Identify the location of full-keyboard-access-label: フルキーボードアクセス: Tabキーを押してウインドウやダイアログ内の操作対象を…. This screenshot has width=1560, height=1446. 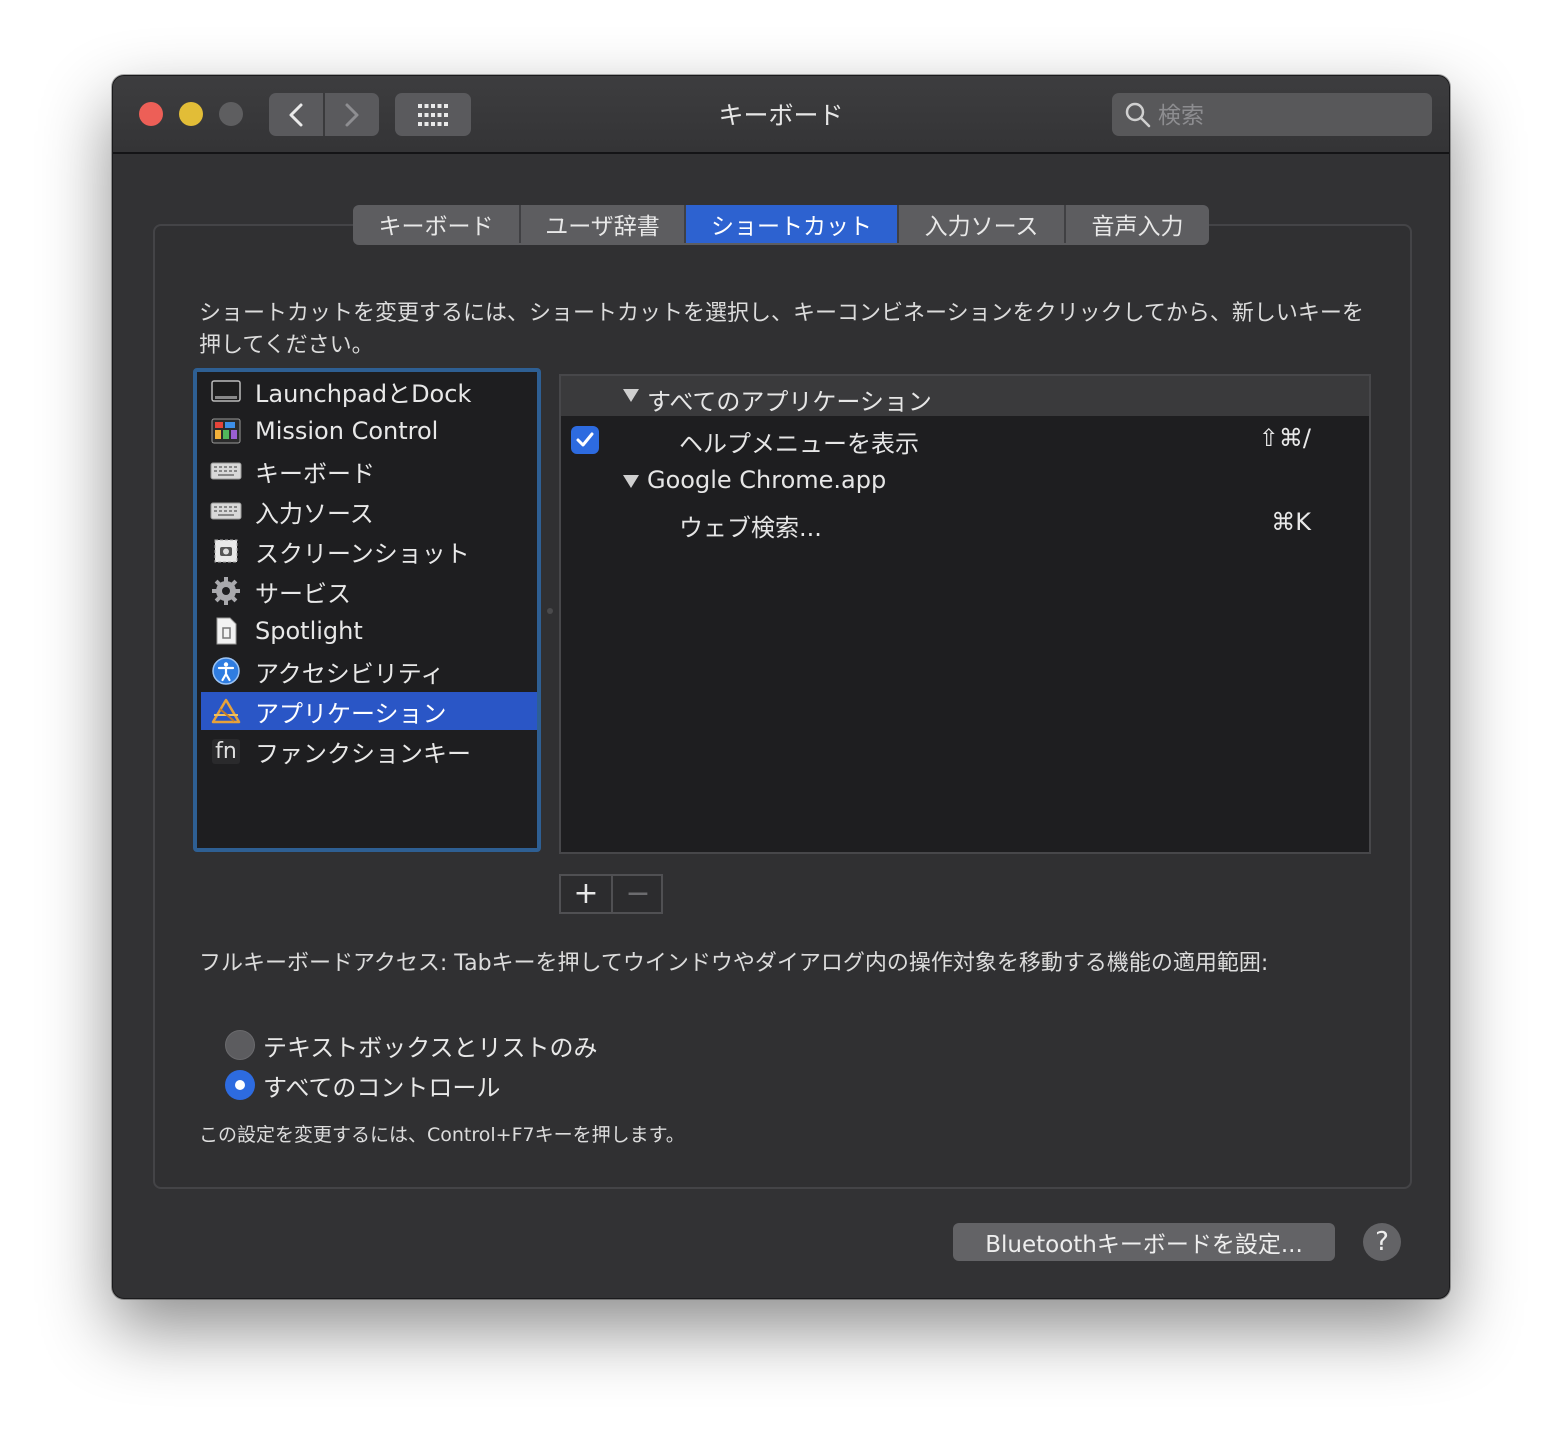
(734, 963).